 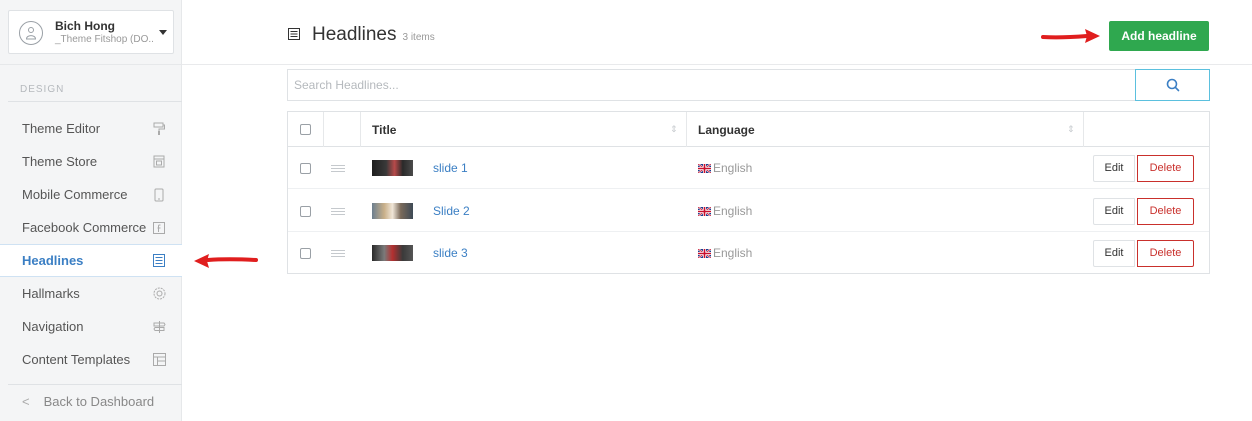 What do you see at coordinates (91, 293) in the screenshot?
I see `sidebar-item-hallmarks: Hallmarks` at bounding box center [91, 293].